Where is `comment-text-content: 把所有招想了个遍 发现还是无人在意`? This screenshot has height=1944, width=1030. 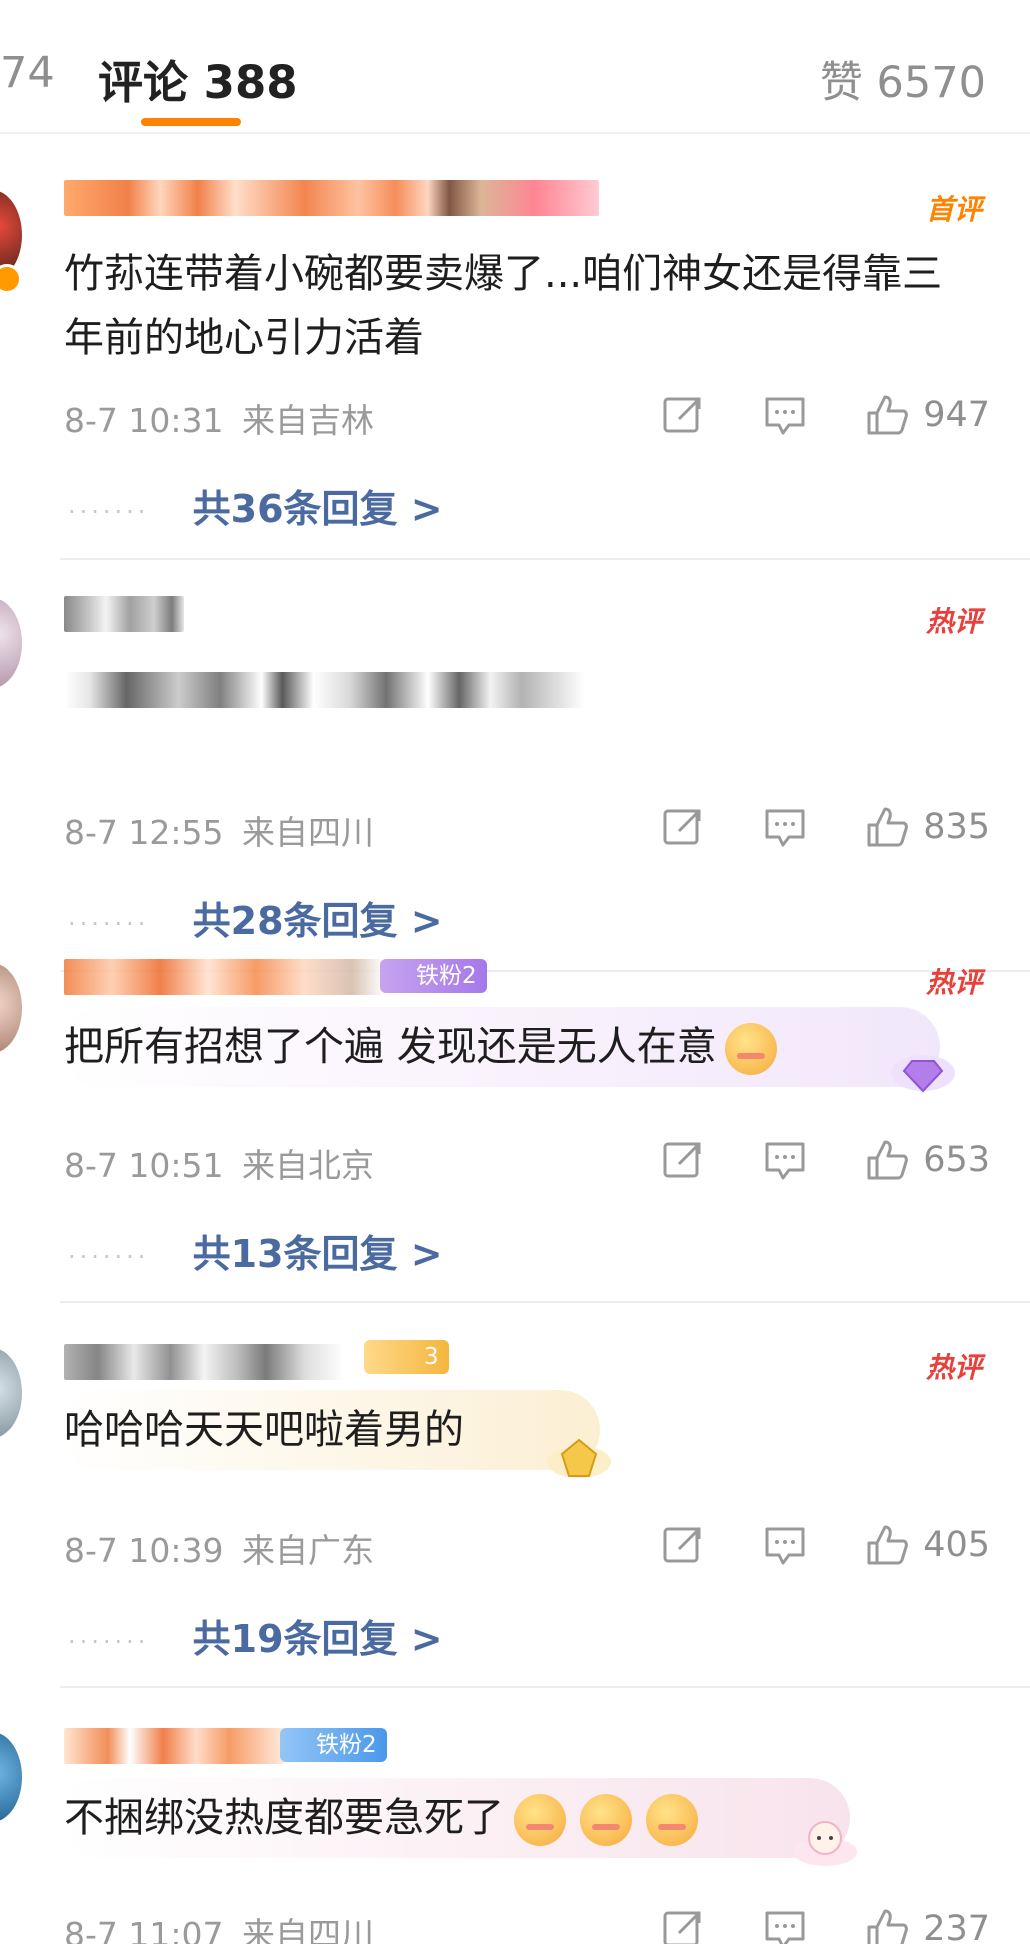
comment-text-content: 把所有招想了个遍 发现还是无人在意 is located at coordinates (390, 1047).